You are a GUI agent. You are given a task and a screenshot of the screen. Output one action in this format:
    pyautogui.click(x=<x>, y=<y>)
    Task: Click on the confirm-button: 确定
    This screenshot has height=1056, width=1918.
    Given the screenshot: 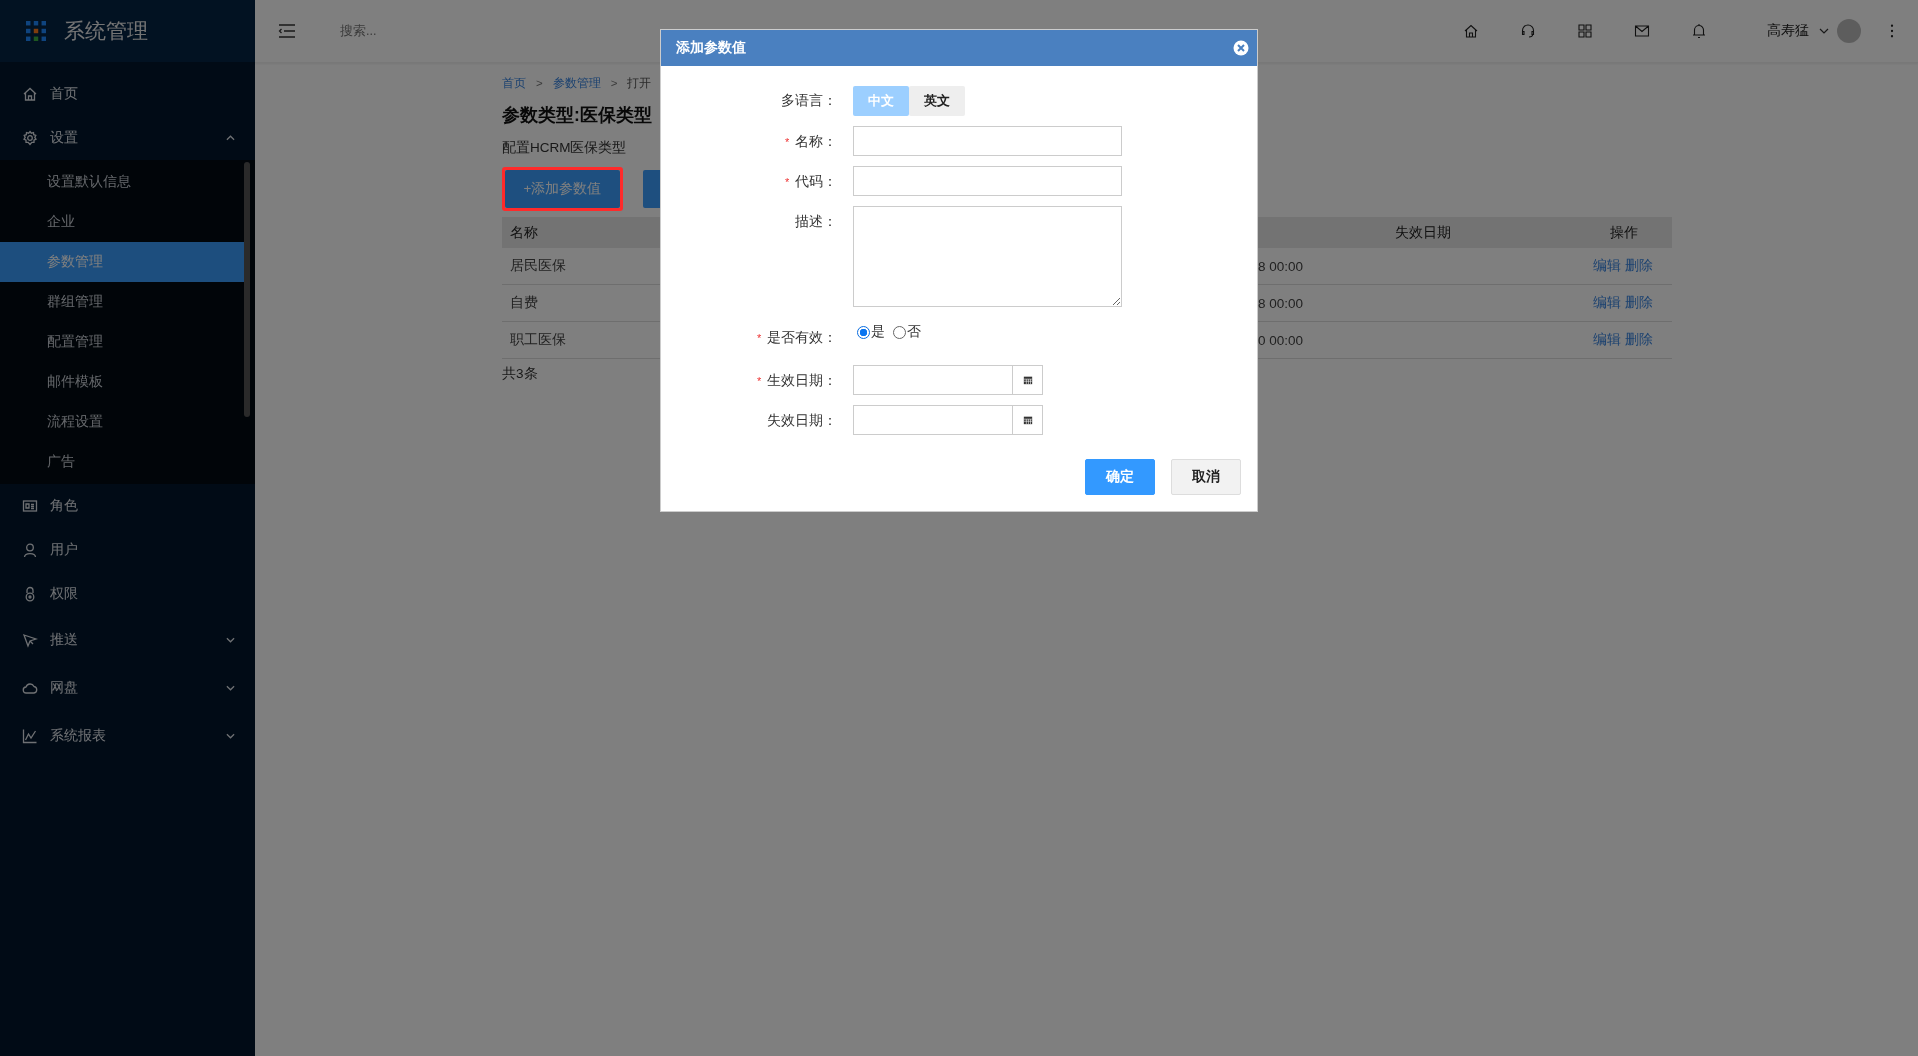 What is the action you would take?
    pyautogui.click(x=1120, y=477)
    